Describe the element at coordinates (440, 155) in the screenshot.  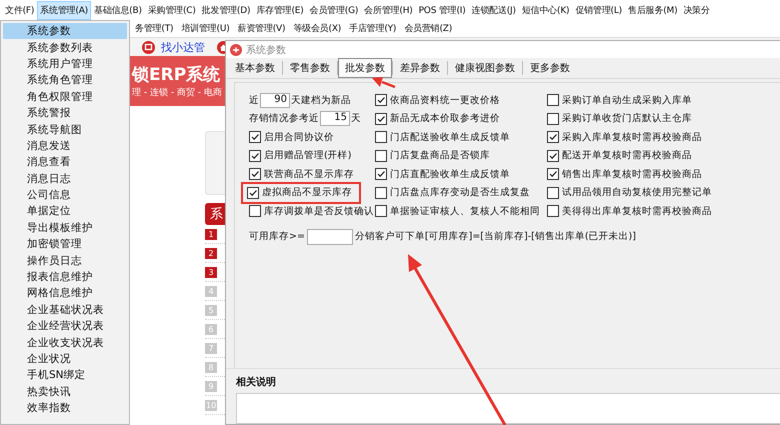
I see `checkbox-label: 门店复盘商品是否锁库` at that location.